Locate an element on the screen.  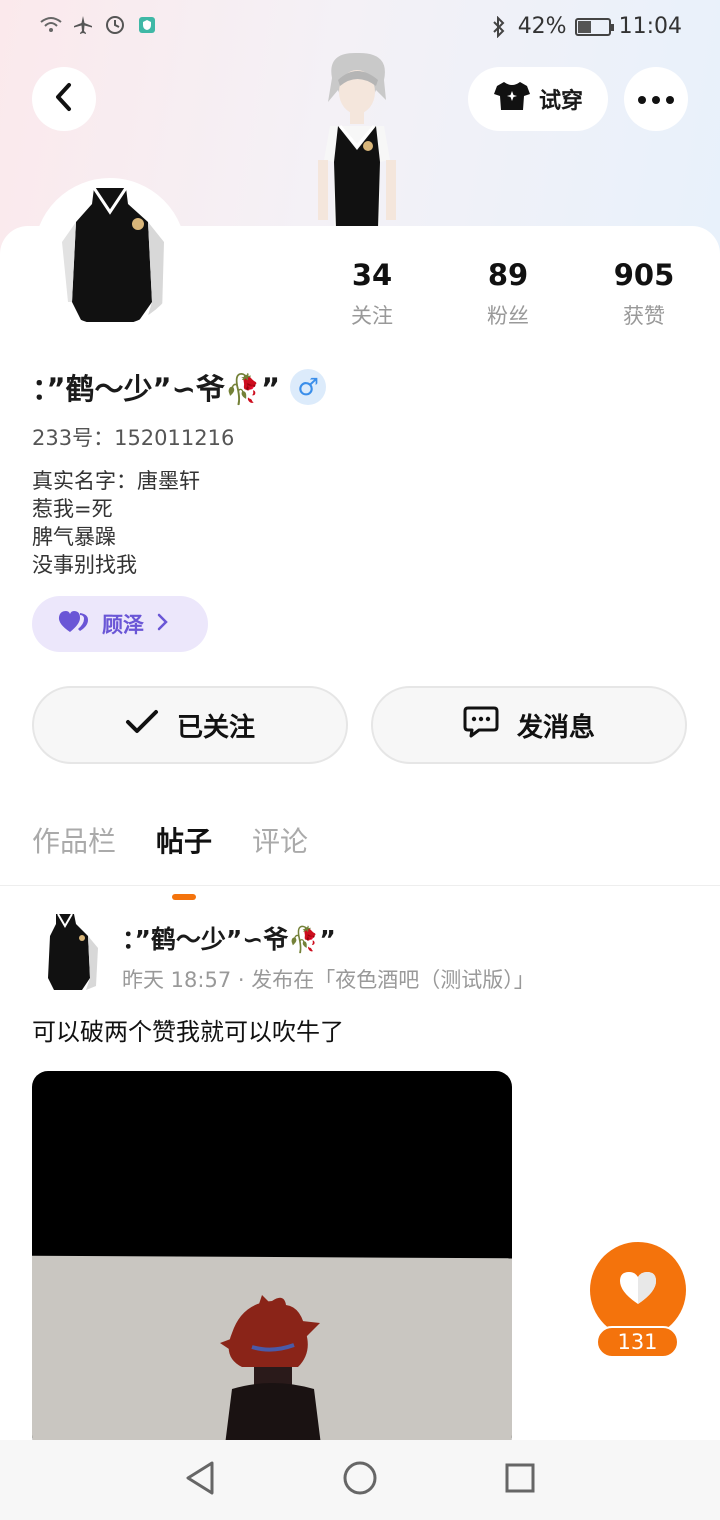
chevron-left-icon is located at coordinates (64, 99).